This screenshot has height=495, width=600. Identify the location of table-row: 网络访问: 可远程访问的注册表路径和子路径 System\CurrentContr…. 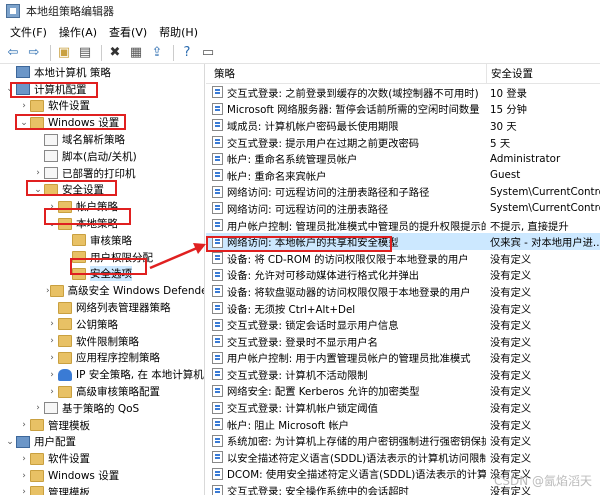
(403, 192).